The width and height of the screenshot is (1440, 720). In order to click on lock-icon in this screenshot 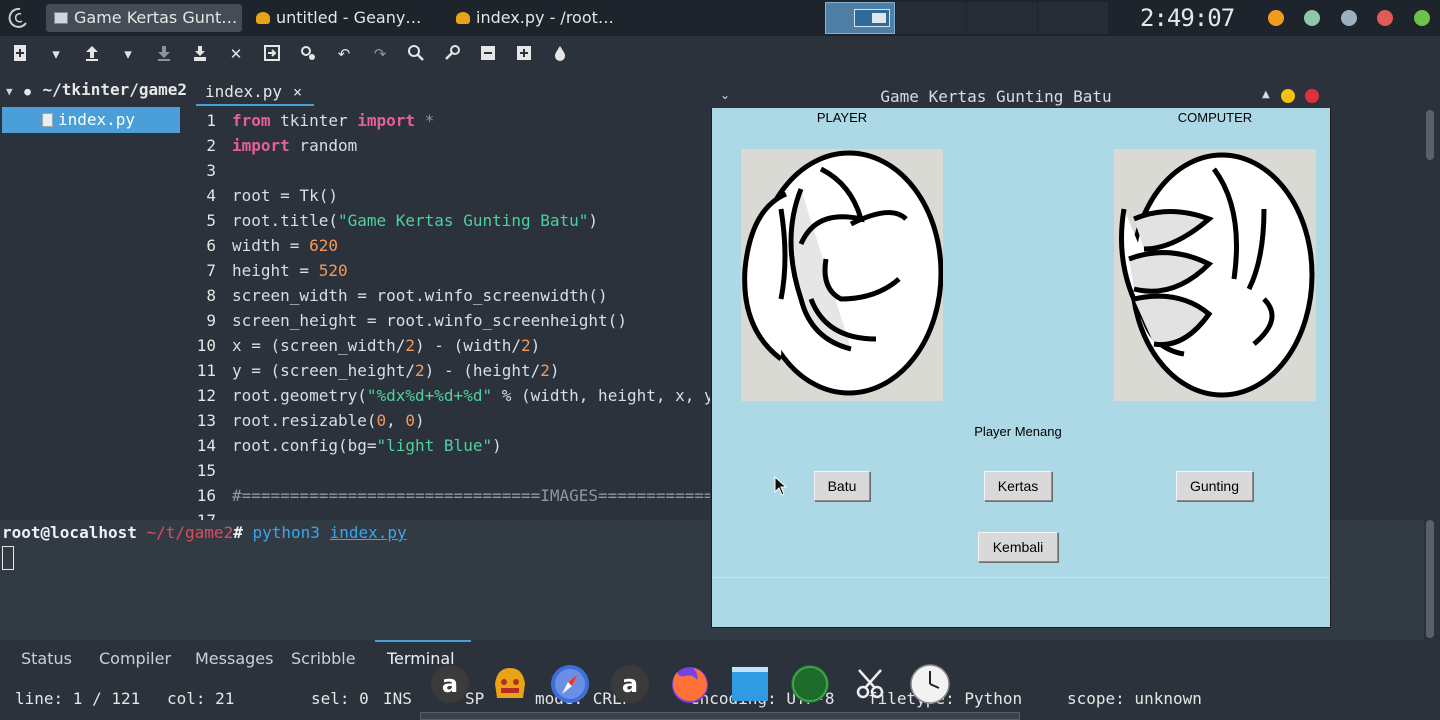, I will do `click(1276, 18)`.